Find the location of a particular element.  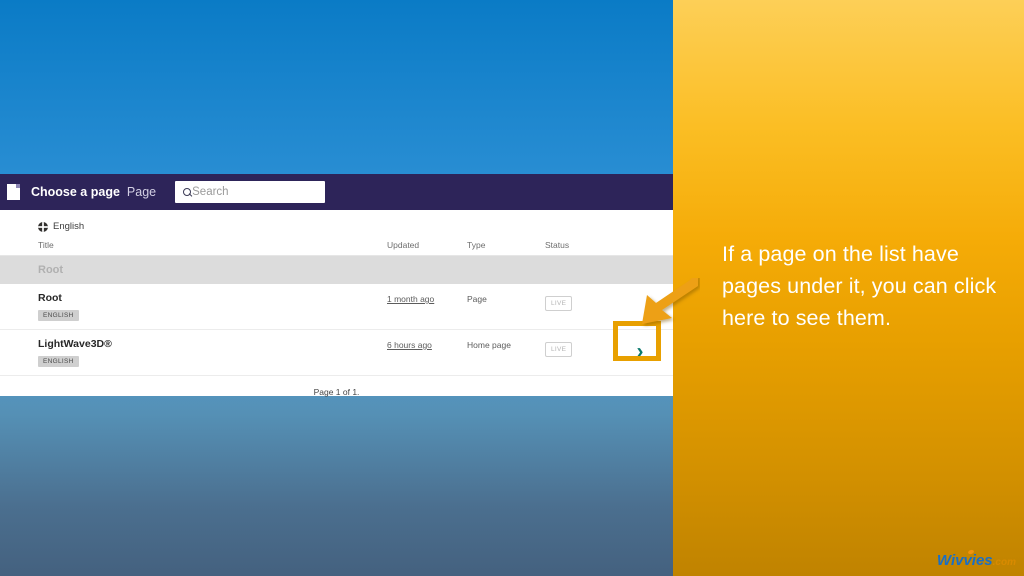

cell-expand: › is located at coordinates (640, 351).